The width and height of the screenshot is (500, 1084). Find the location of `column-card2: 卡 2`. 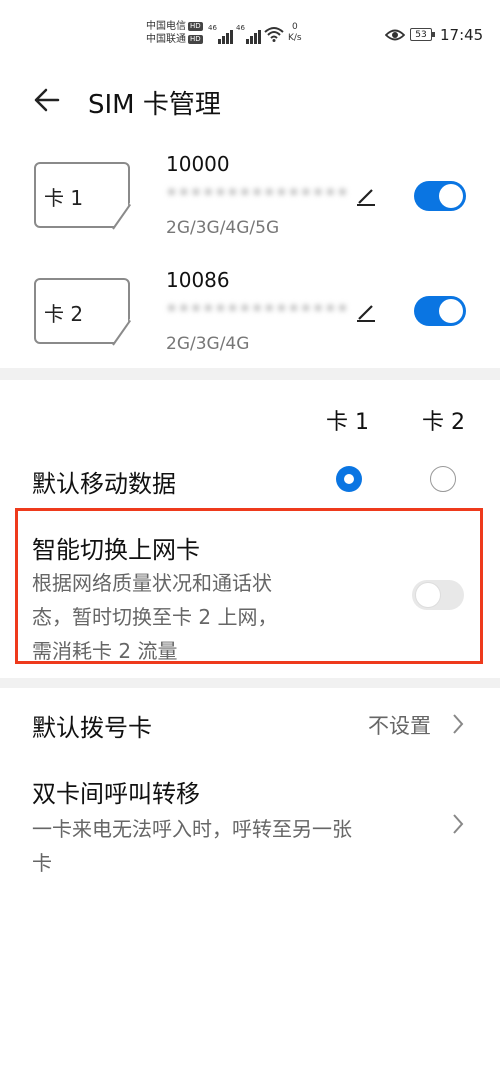

column-card2: 卡 2 is located at coordinates (443, 422).